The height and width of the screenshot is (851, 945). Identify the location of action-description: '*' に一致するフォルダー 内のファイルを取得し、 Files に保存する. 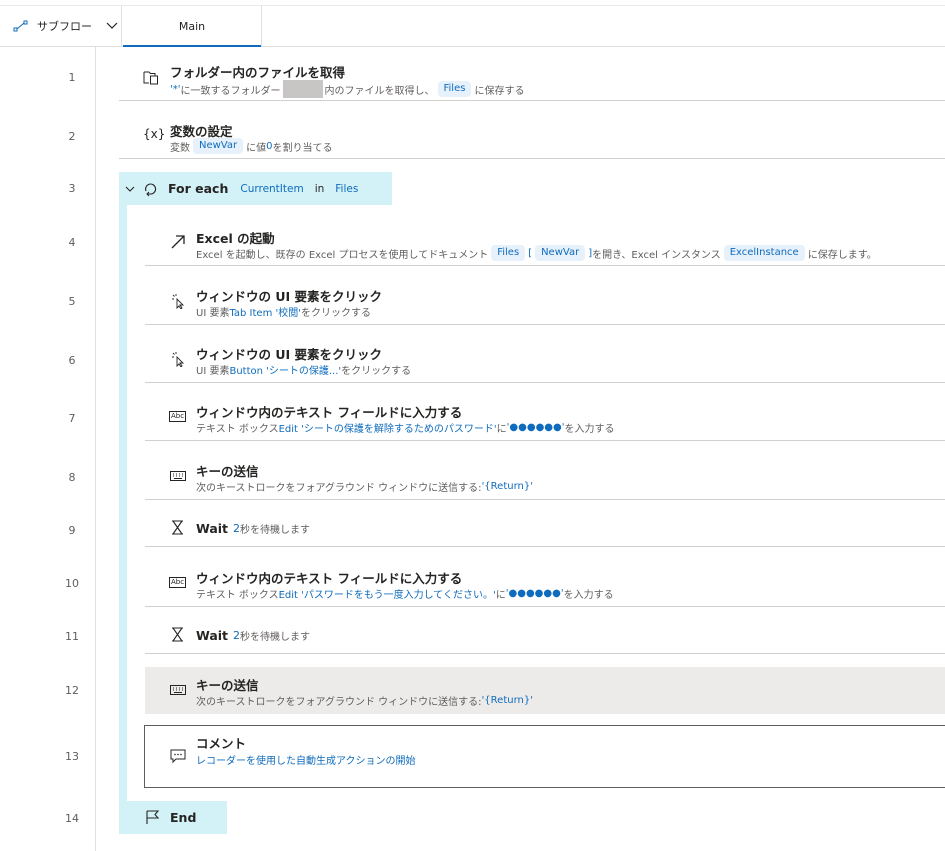
(347, 89).